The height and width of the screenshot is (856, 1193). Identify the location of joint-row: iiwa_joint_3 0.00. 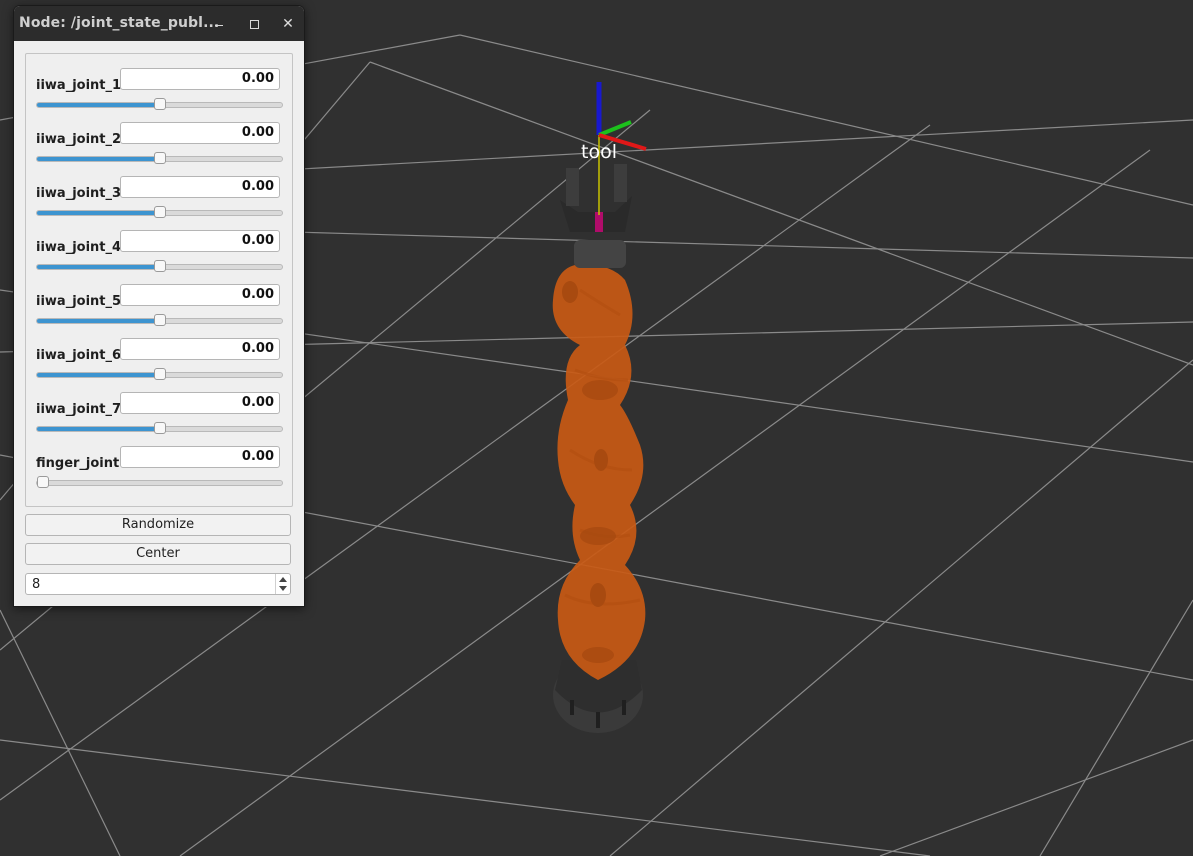
(159, 202).